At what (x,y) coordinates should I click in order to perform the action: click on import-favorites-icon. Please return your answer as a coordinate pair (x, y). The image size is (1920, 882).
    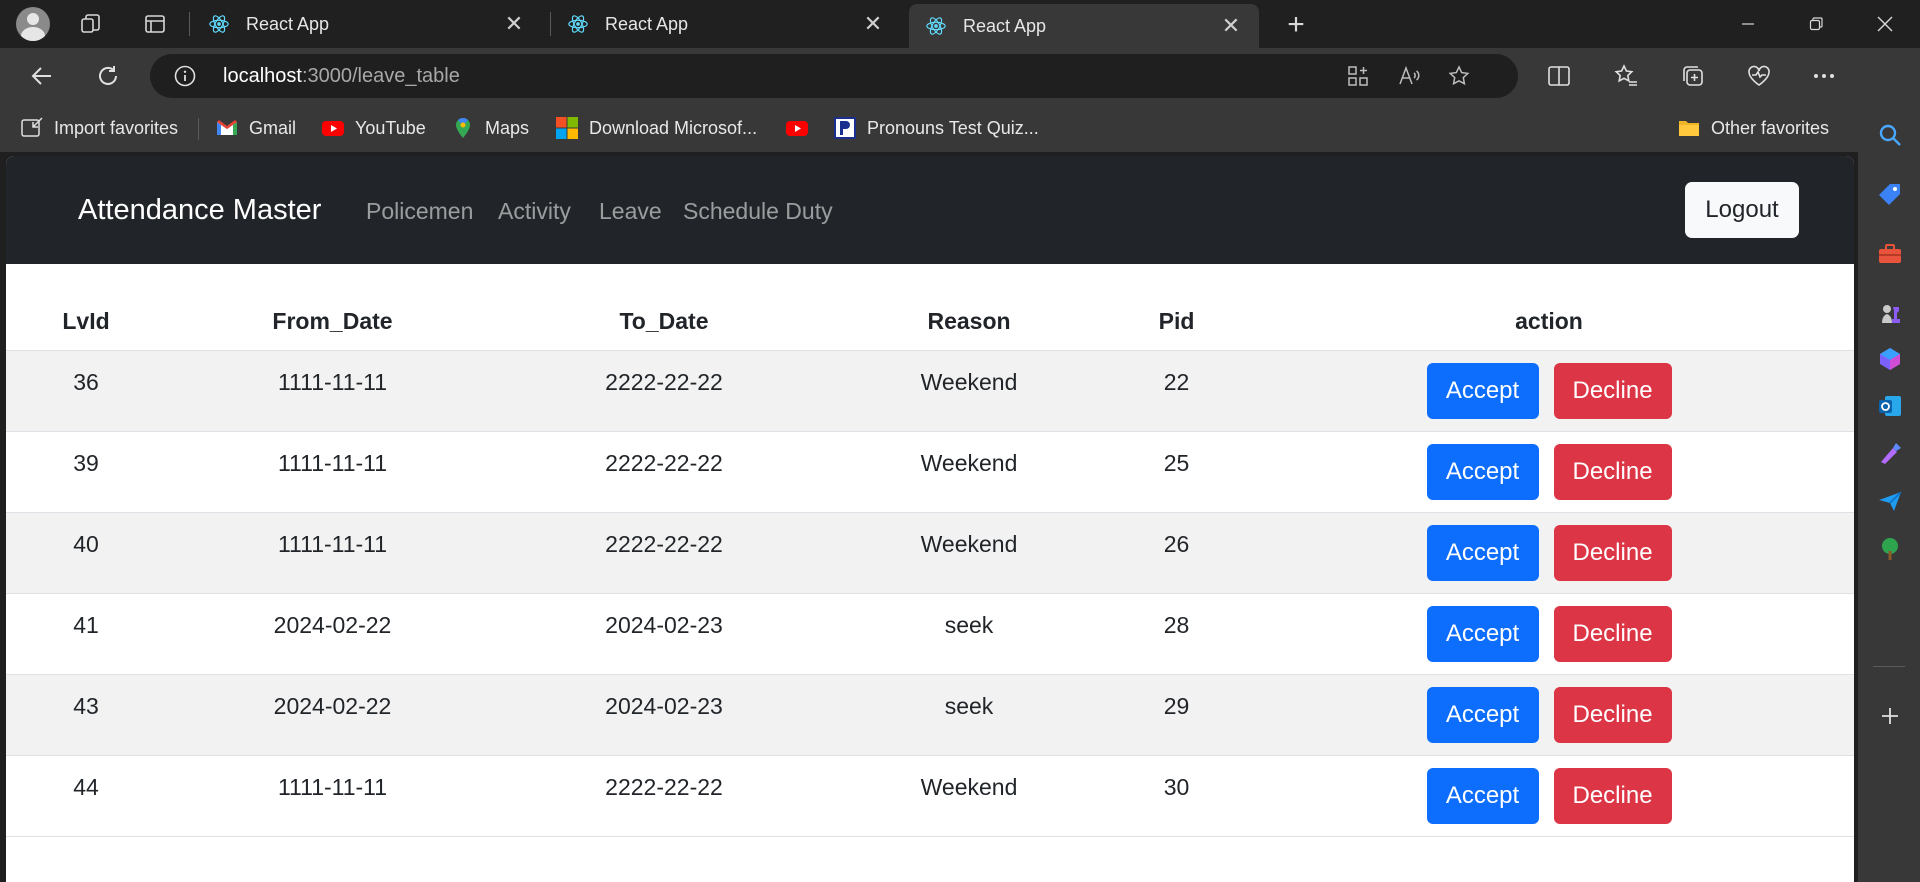
    Looking at the image, I should click on (32, 127).